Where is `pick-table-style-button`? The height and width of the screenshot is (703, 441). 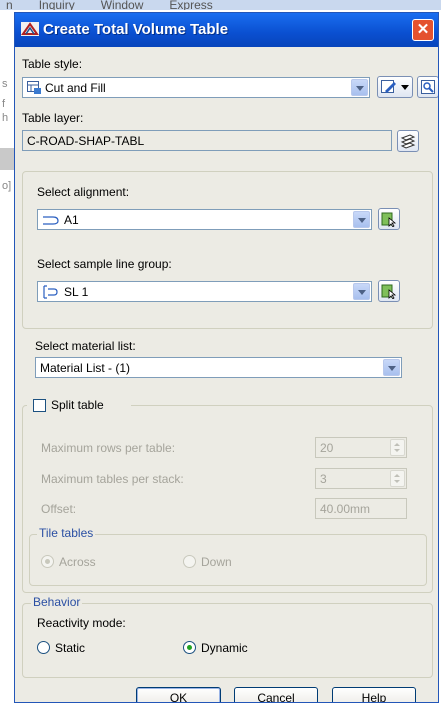 pick-table-style-button is located at coordinates (427, 87).